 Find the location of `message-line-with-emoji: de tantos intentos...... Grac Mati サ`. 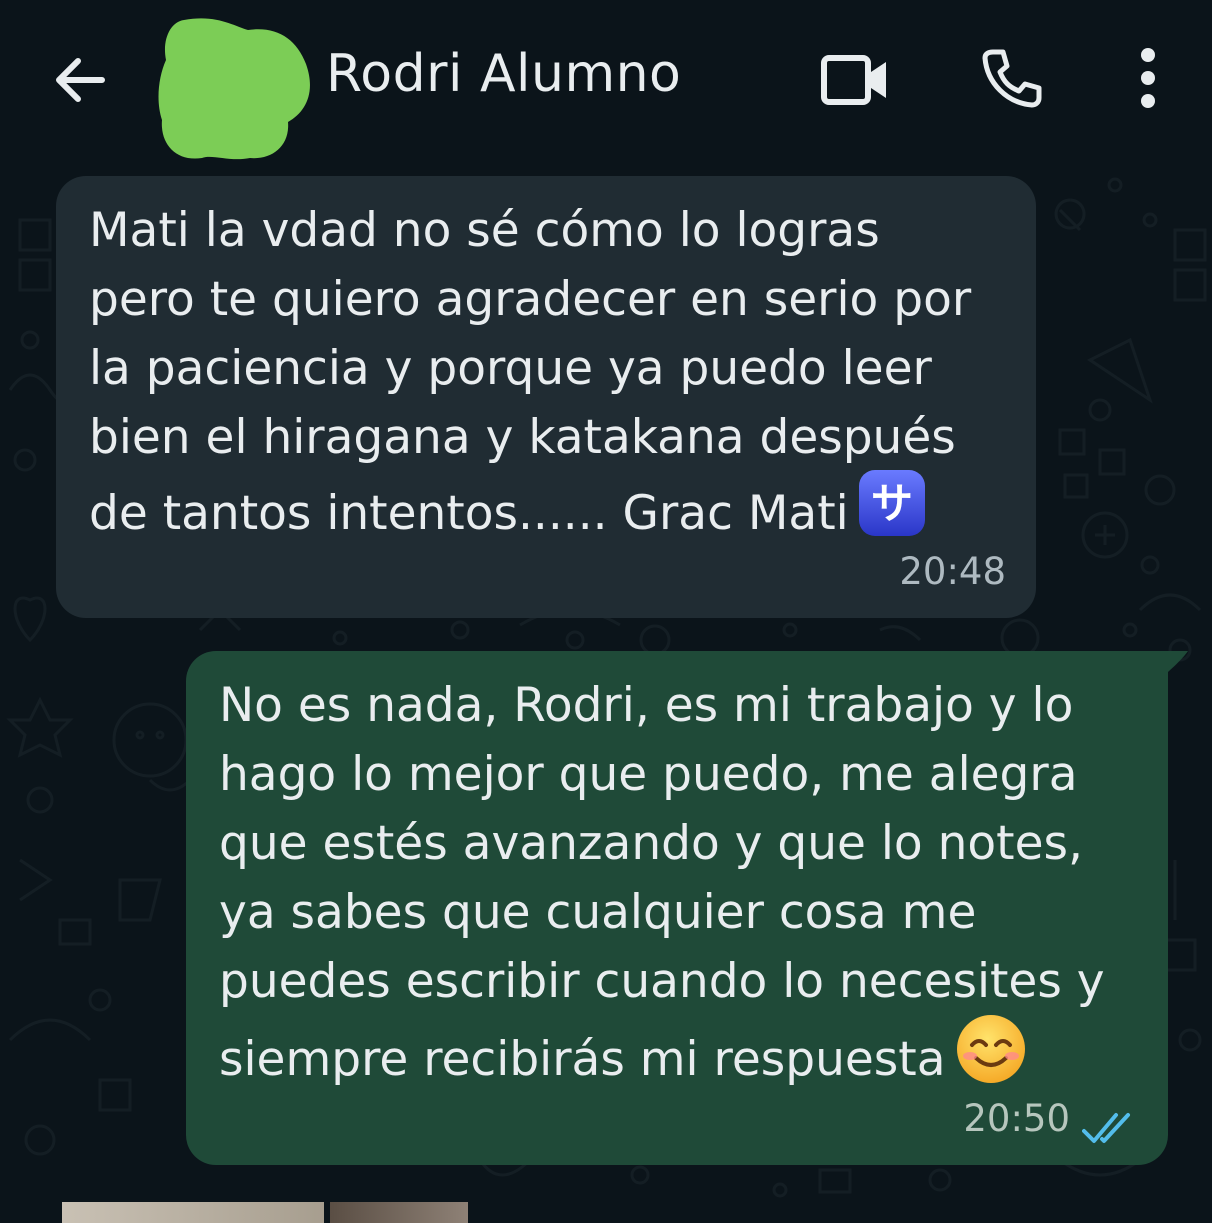

message-line-with-emoji: de tantos intentos...... Grac Mati サ is located at coordinates (554, 515).